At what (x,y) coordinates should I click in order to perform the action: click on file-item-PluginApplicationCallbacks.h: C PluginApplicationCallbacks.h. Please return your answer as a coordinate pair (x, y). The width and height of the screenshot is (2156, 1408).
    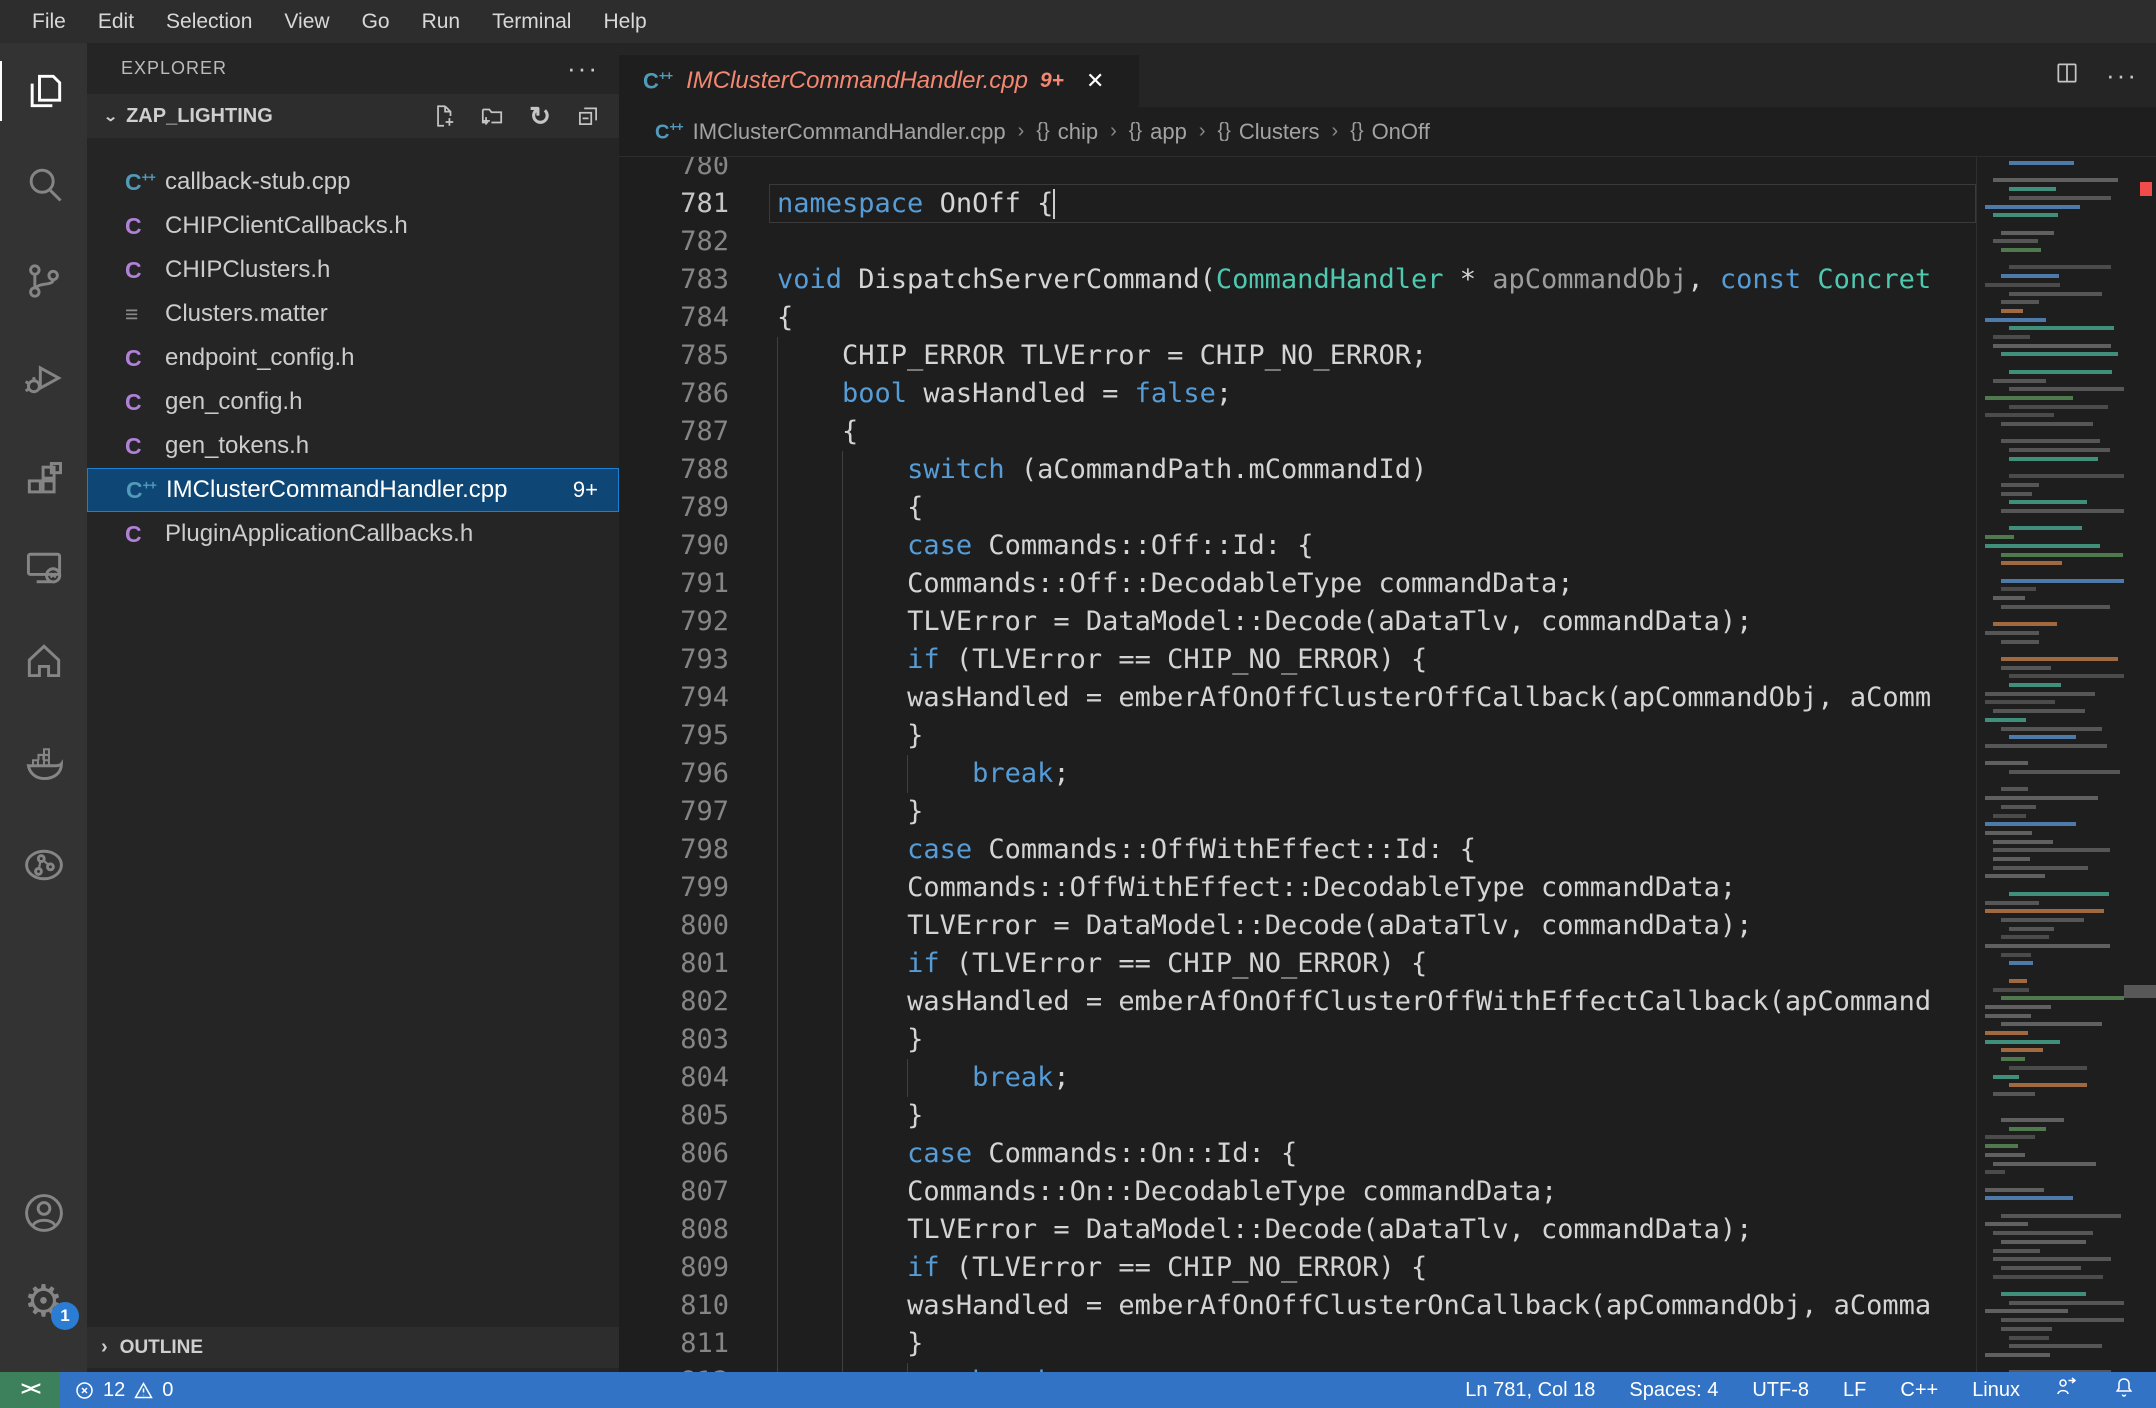
    Looking at the image, I should click on (353, 534).